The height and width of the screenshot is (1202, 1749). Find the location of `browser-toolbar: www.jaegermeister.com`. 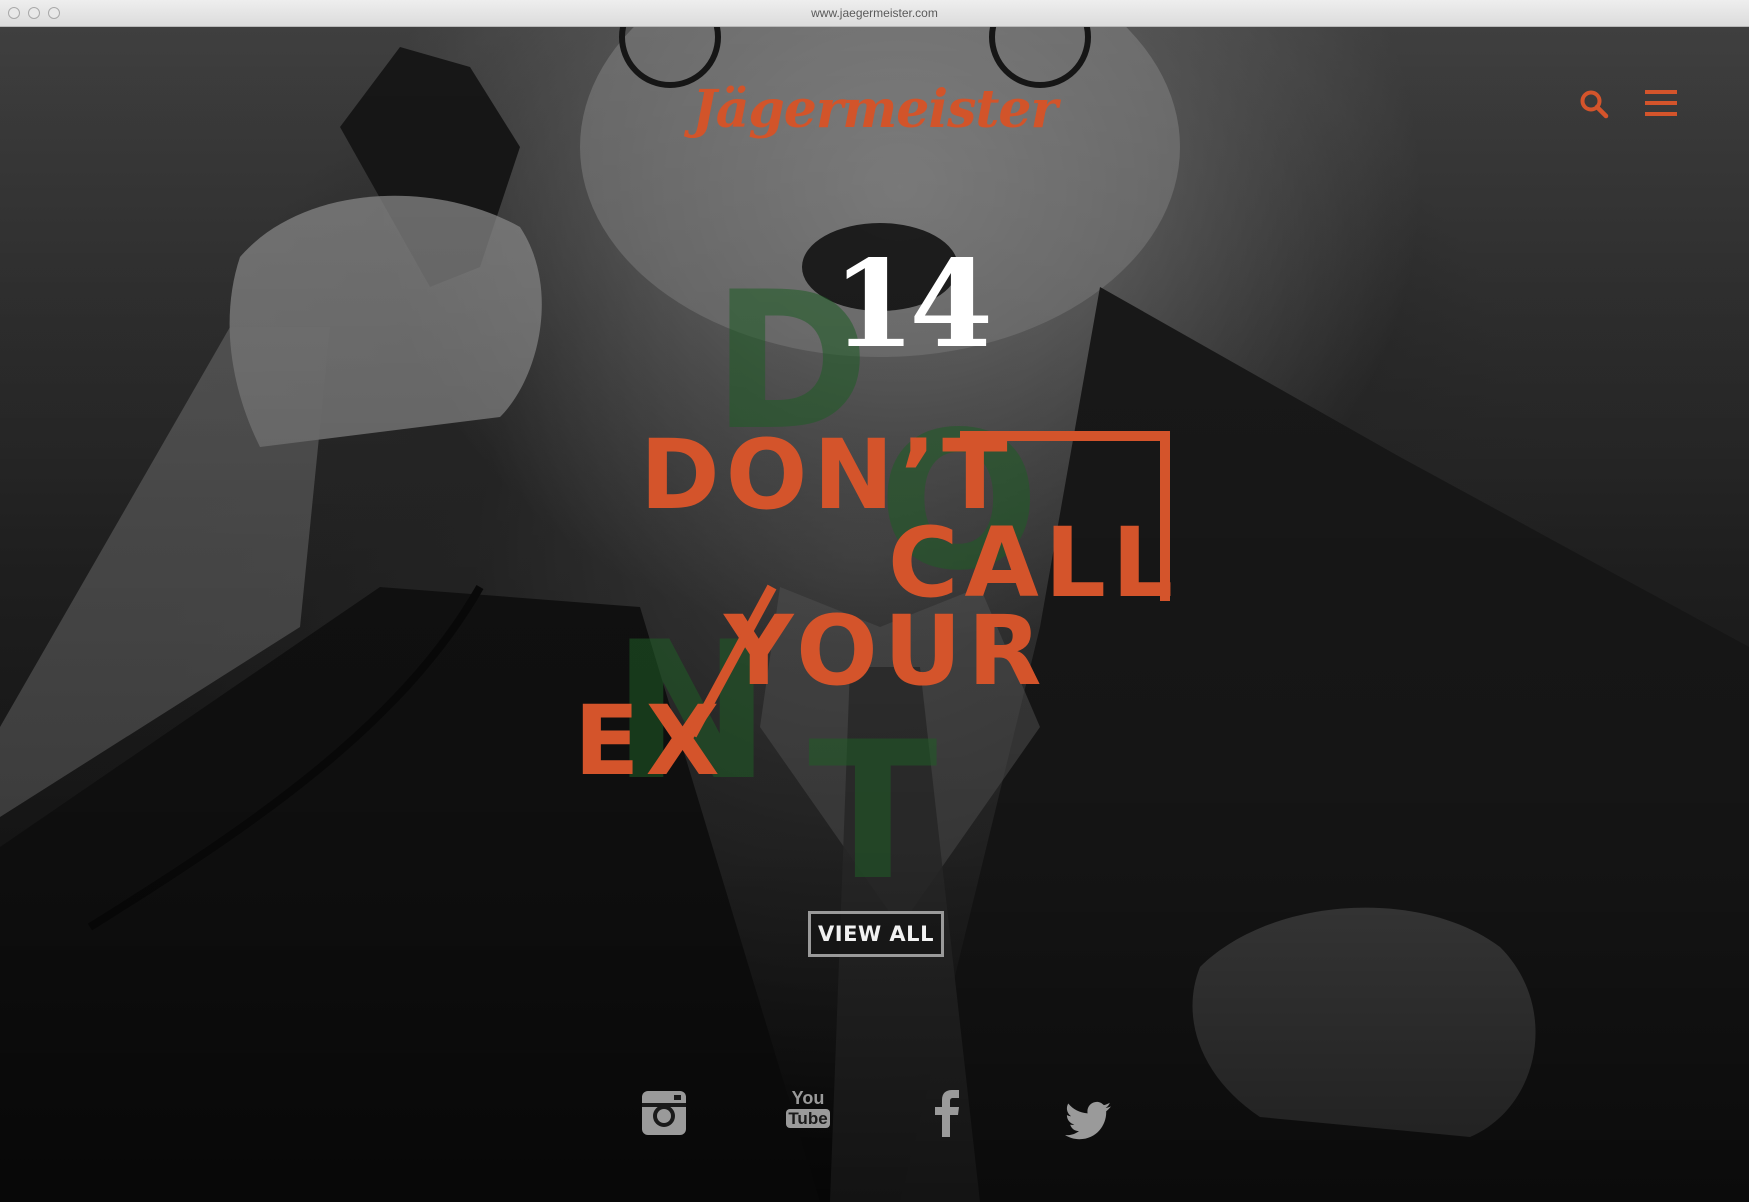

browser-toolbar: www.jaegermeister.com is located at coordinates (874, 13).